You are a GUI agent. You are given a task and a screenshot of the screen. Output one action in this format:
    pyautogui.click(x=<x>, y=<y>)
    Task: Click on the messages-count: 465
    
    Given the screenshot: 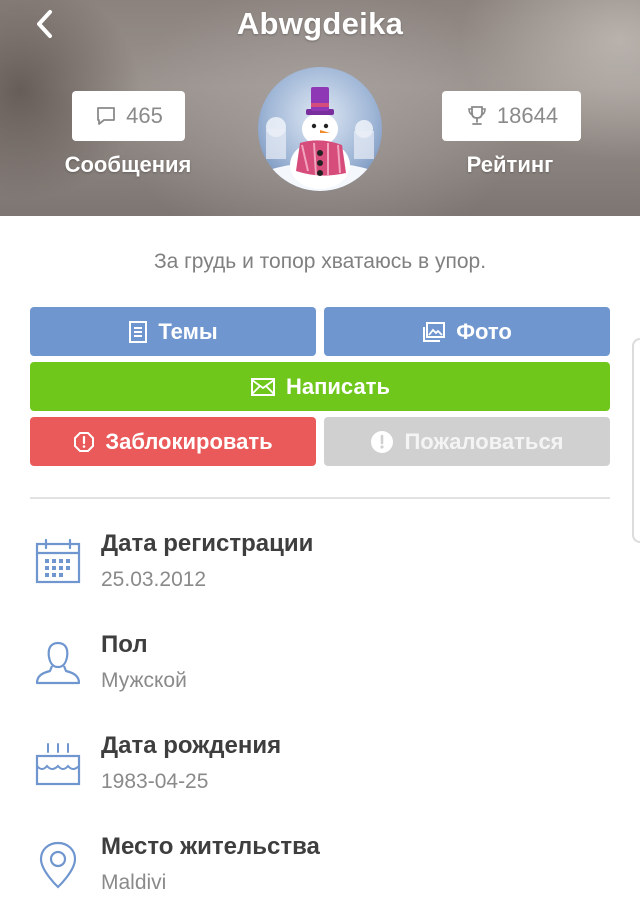 What is the action you would take?
    pyautogui.click(x=144, y=115)
    